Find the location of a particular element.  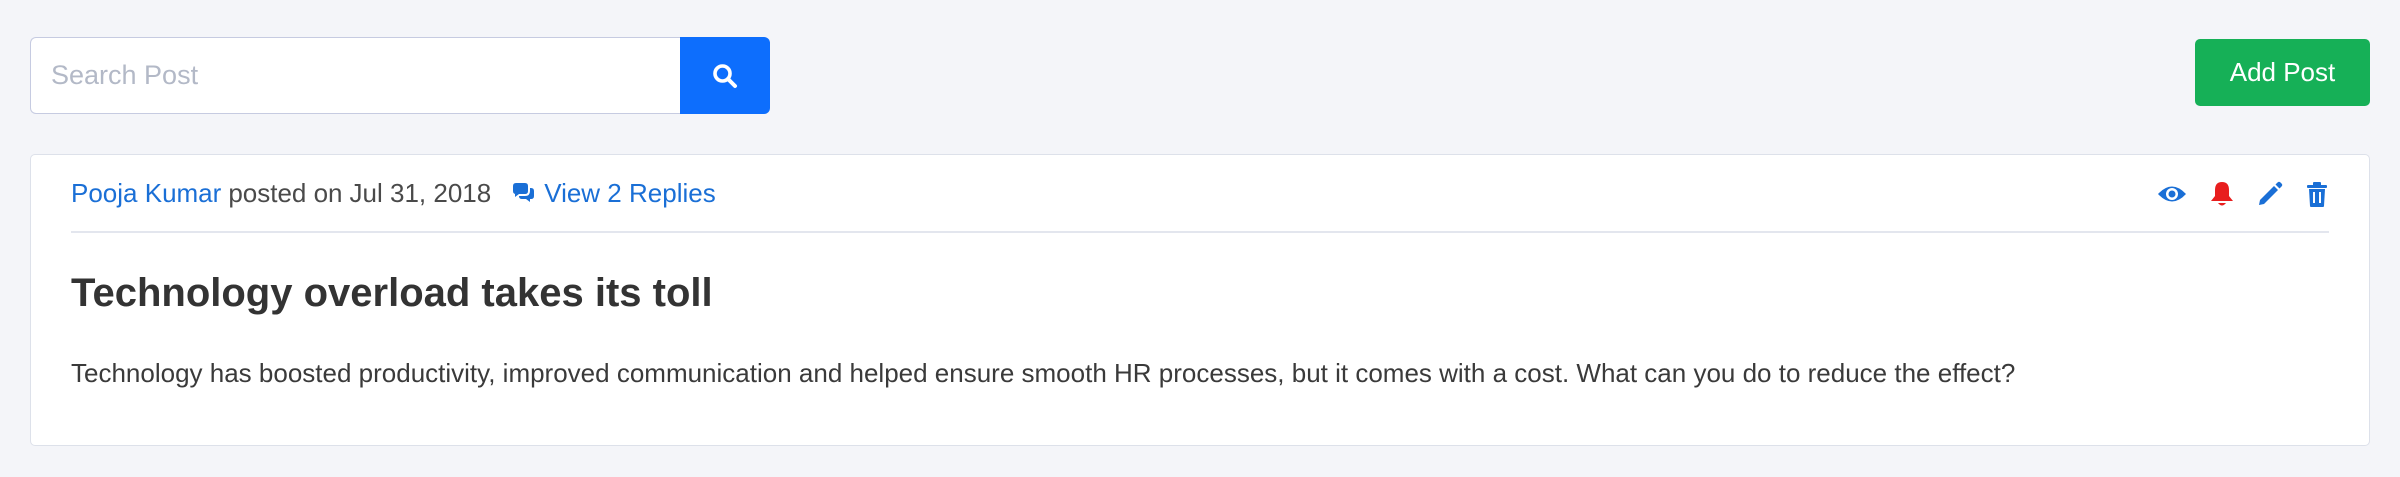

search-button is located at coordinates (725, 75).